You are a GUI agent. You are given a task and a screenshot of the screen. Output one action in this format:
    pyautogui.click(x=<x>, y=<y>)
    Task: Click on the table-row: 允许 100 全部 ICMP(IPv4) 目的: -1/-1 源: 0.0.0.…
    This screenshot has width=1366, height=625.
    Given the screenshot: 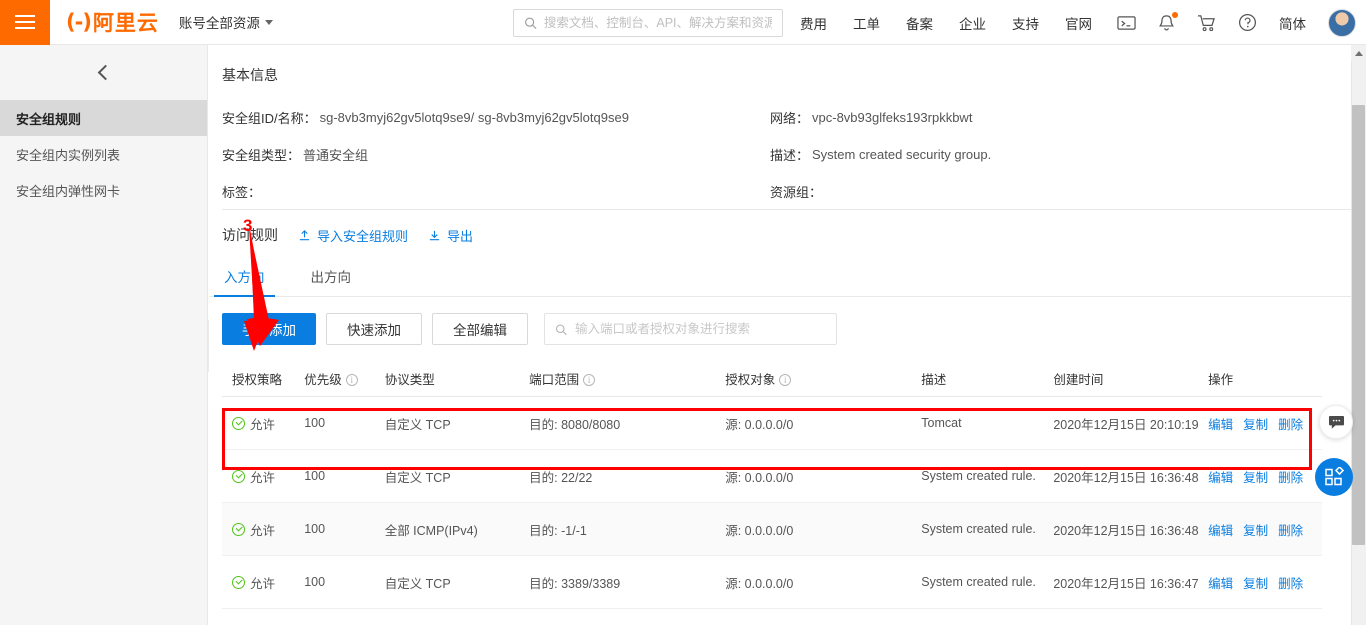 What is the action you would take?
    pyautogui.click(x=772, y=529)
    